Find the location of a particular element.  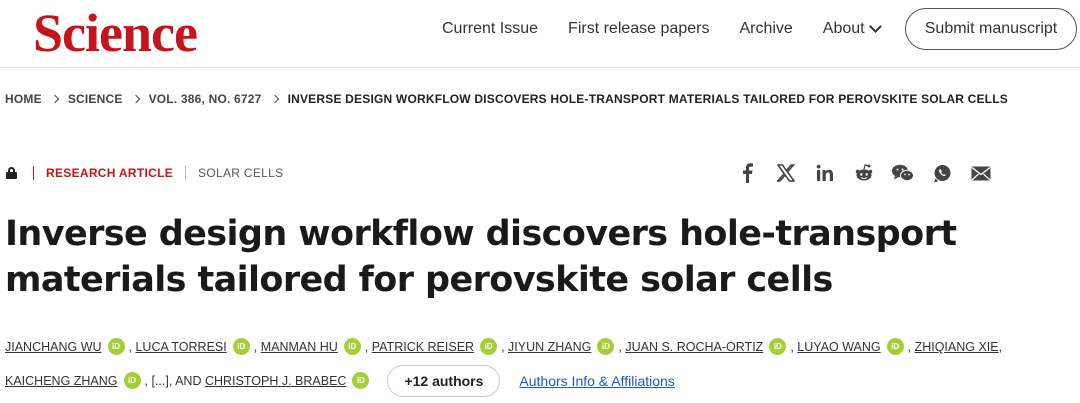

email-icon is located at coordinates (981, 173).